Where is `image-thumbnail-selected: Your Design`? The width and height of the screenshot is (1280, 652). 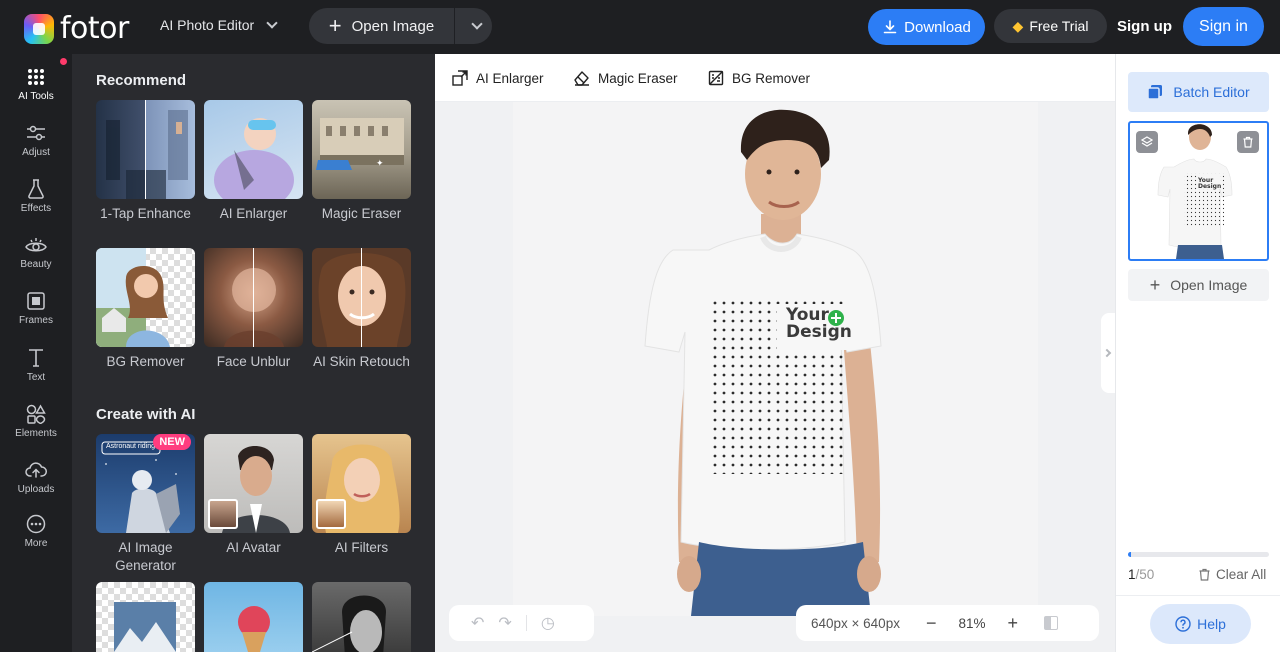
image-thumbnail-selected: Your Design is located at coordinates (1198, 191).